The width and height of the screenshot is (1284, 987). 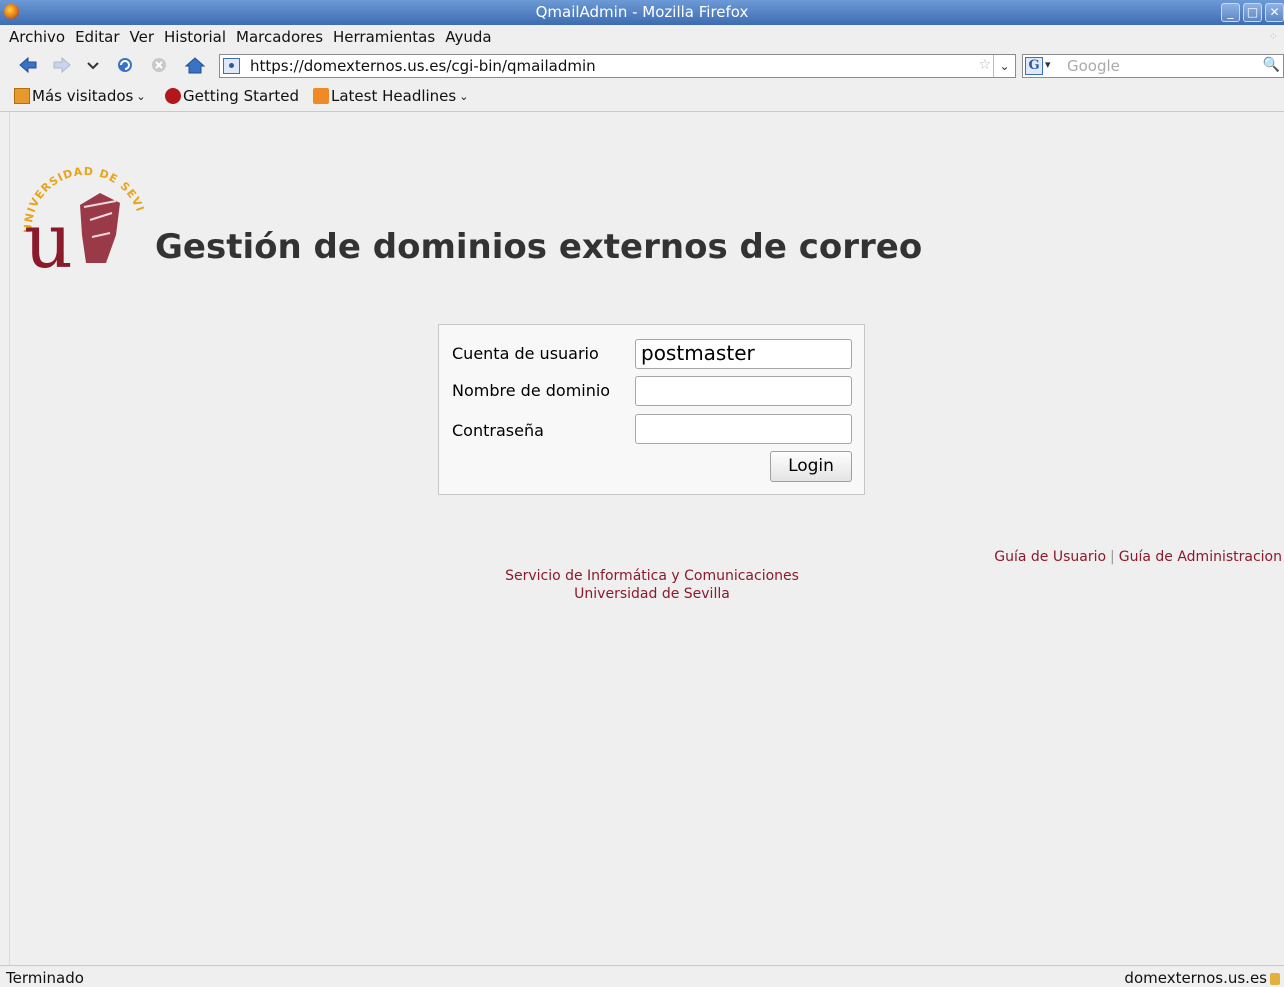 What do you see at coordinates (62, 65) in the screenshot?
I see `forward-icon` at bounding box center [62, 65].